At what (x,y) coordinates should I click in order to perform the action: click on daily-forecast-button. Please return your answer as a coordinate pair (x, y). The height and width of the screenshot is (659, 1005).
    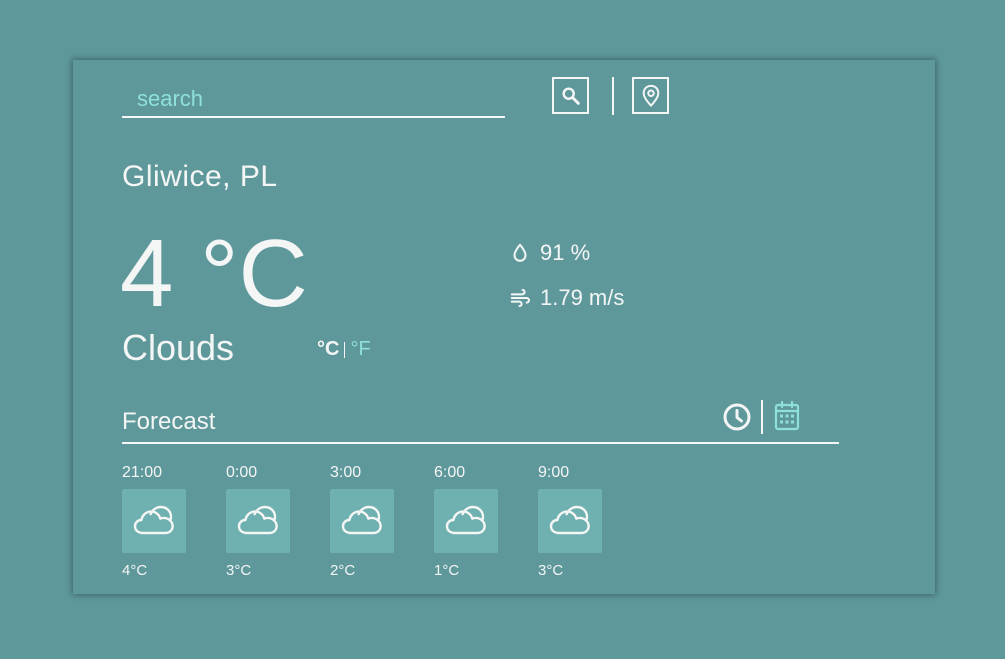
    Looking at the image, I should click on (787, 416).